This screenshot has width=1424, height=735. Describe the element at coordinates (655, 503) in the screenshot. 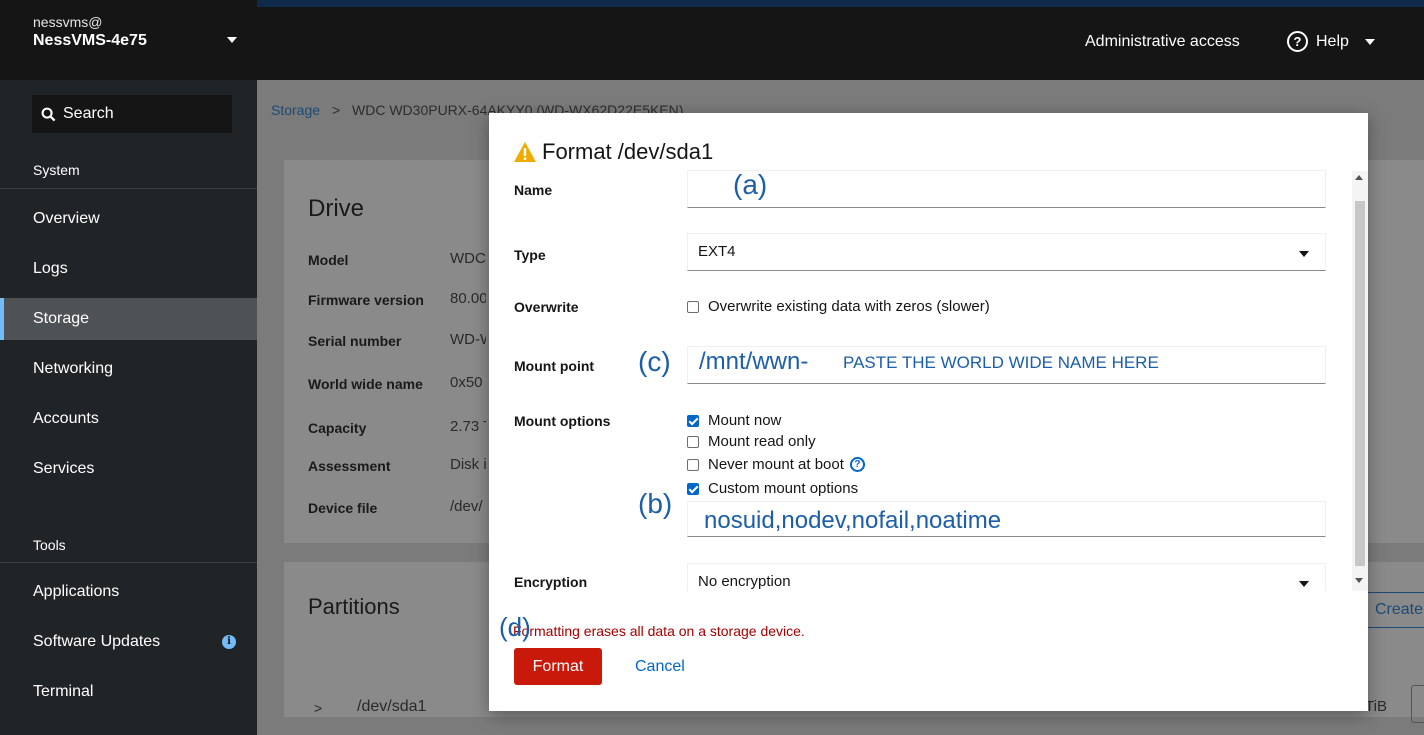

I see `annotation-b: (b)` at that location.